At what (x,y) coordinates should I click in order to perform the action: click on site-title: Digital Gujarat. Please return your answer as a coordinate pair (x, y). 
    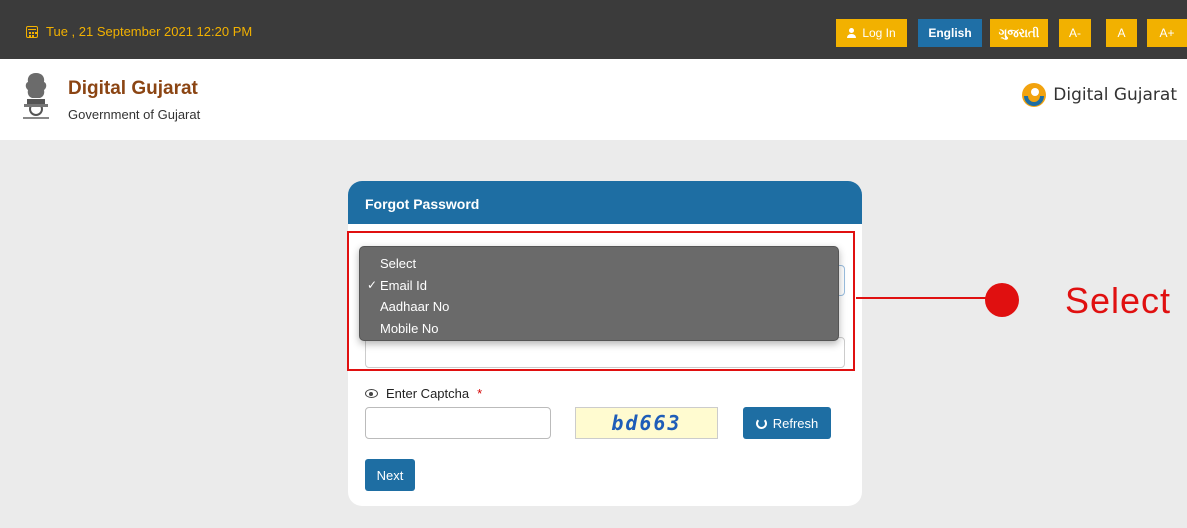
    Looking at the image, I should click on (133, 89).